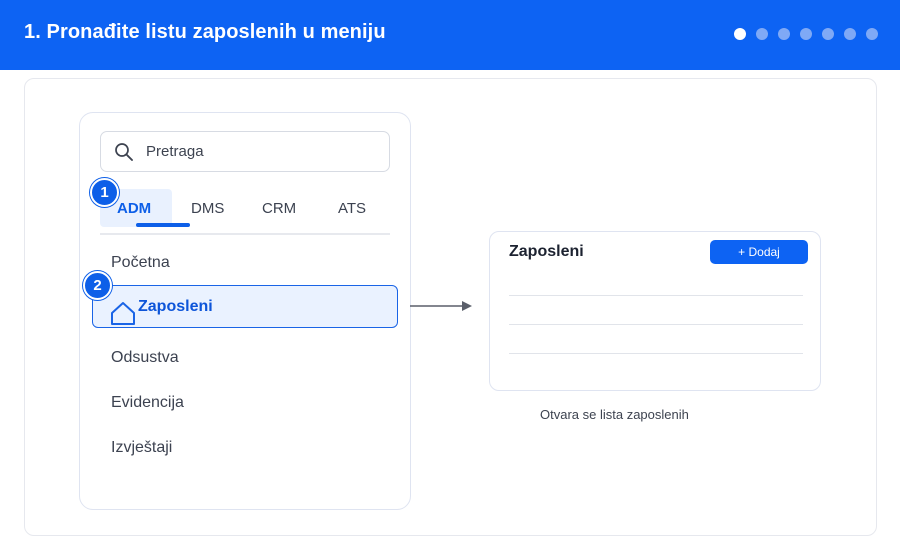 The height and width of the screenshot is (560, 900). I want to click on tab-ats: ATS, so click(352, 208).